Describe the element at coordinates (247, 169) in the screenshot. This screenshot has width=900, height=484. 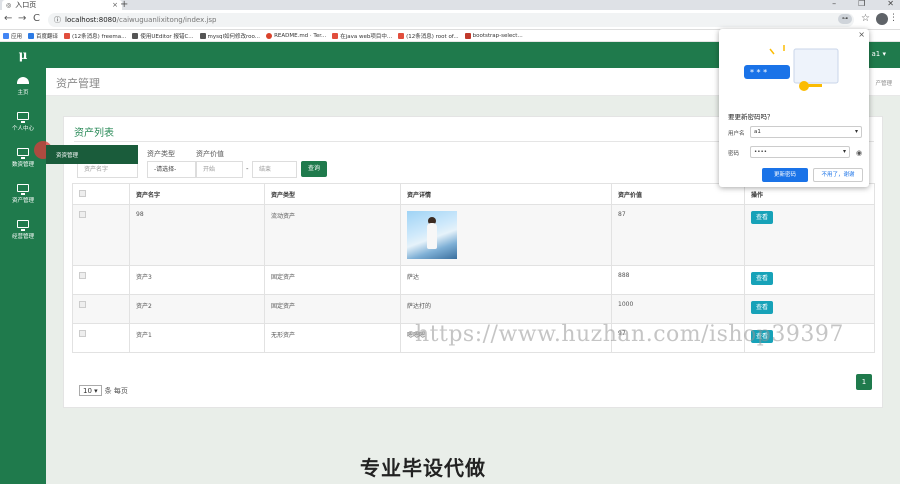
I see `range-dash: -` at that location.